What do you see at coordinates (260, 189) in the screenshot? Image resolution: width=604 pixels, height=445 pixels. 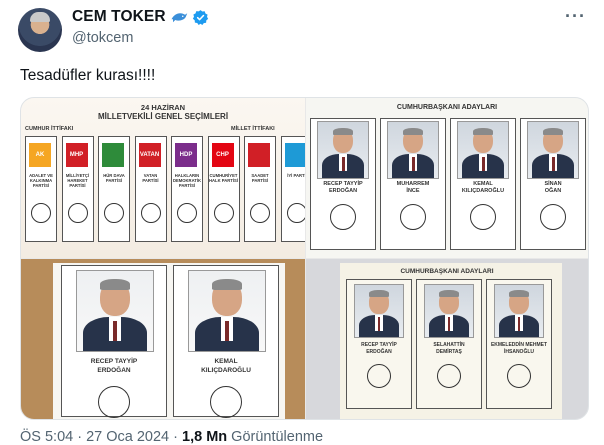 I see `party-column: SAADET PARTİSİ` at bounding box center [260, 189].